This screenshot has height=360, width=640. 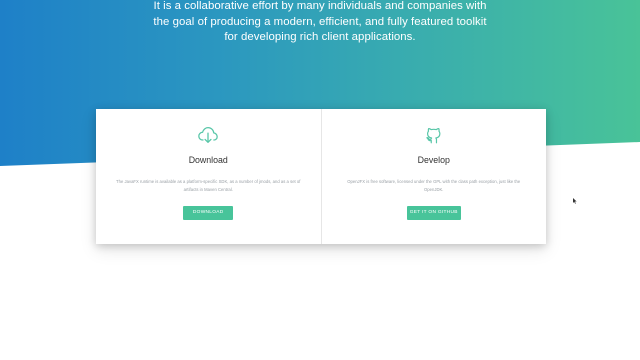 I want to click on cloud-download-icon, so click(x=208, y=135).